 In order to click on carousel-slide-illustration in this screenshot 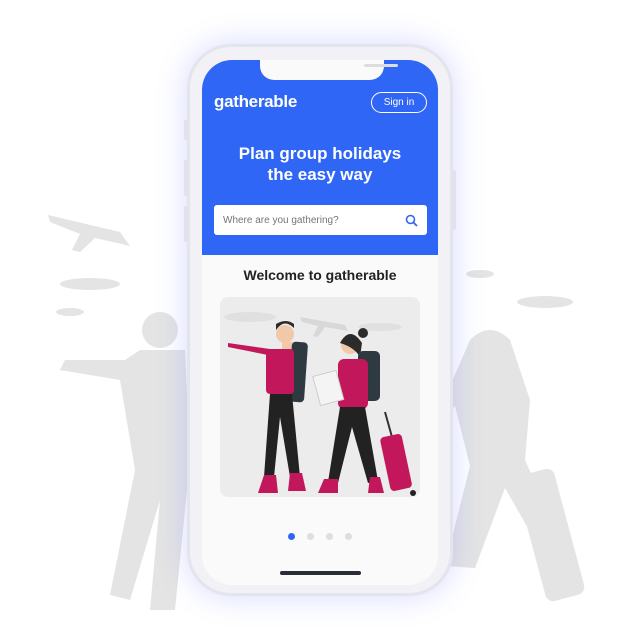, I will do `click(320, 397)`.